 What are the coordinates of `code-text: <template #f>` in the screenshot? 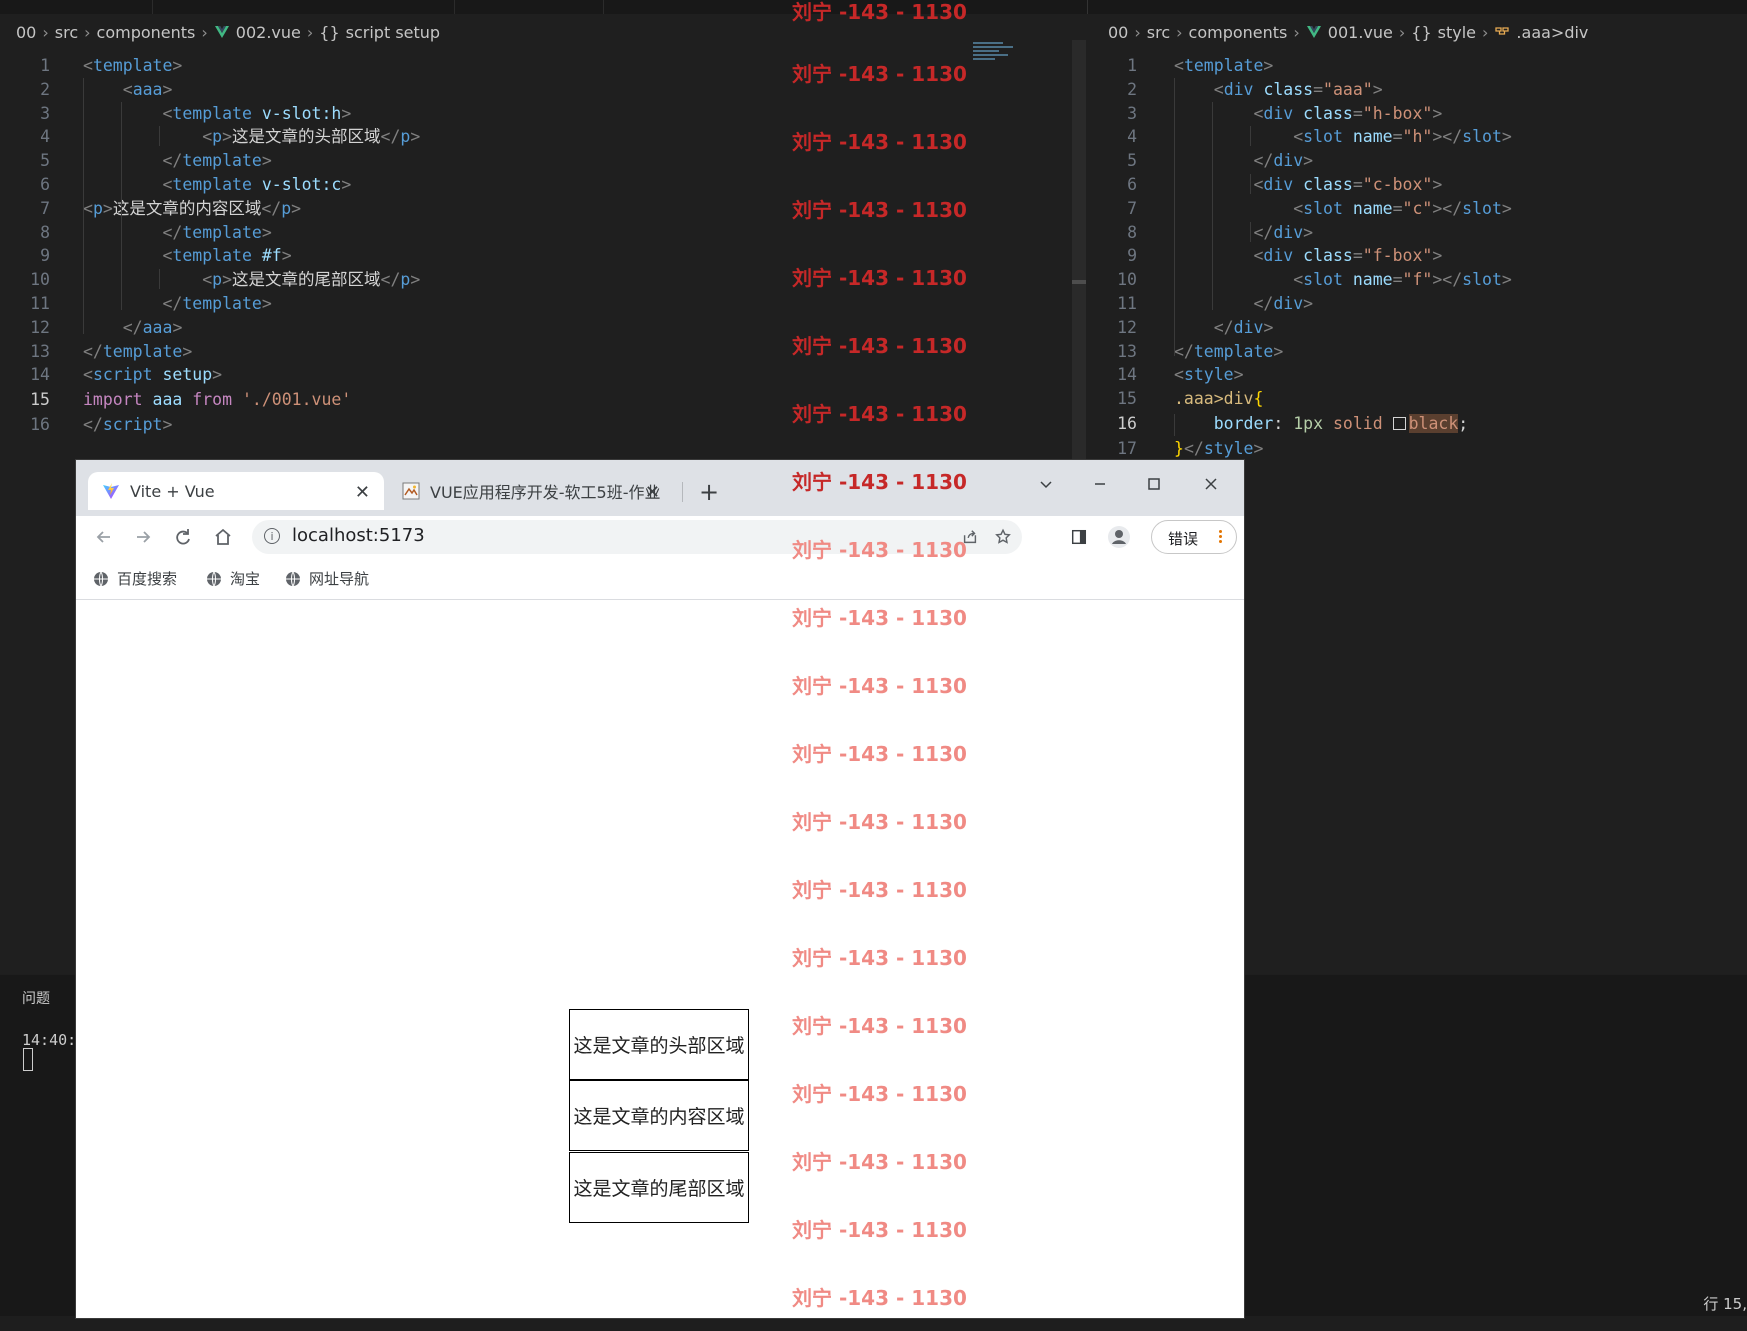 It's located at (187, 256).